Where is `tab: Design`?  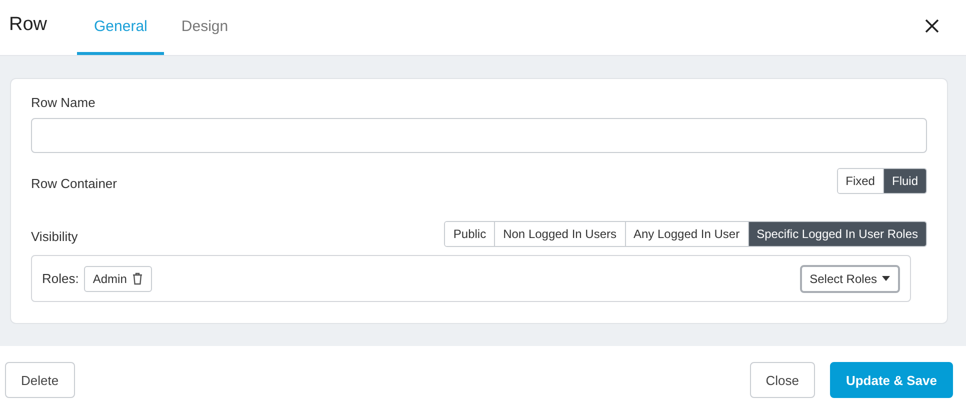 tab: Design is located at coordinates (205, 27).